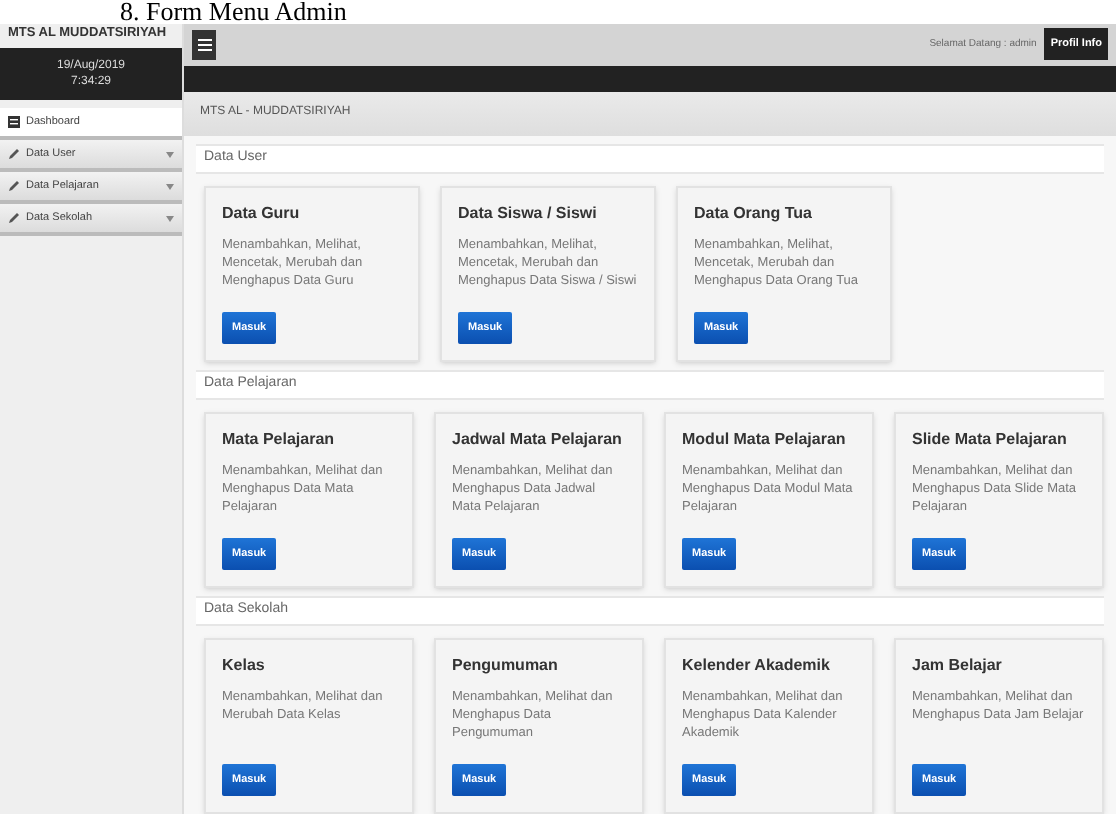  I want to click on menu-icon, so click(204, 44).